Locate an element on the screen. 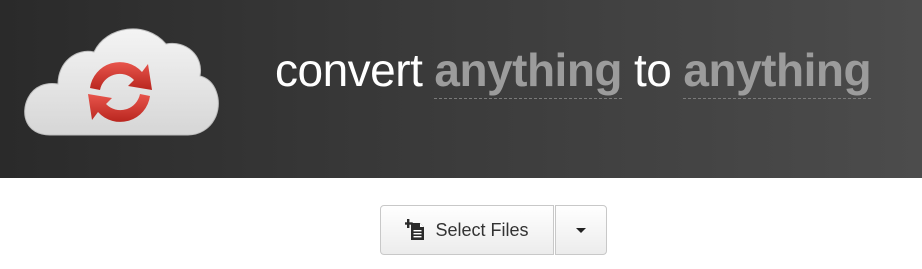 The height and width of the screenshot is (269, 922). tagline: convert anything to anything is located at coordinates (573, 70).